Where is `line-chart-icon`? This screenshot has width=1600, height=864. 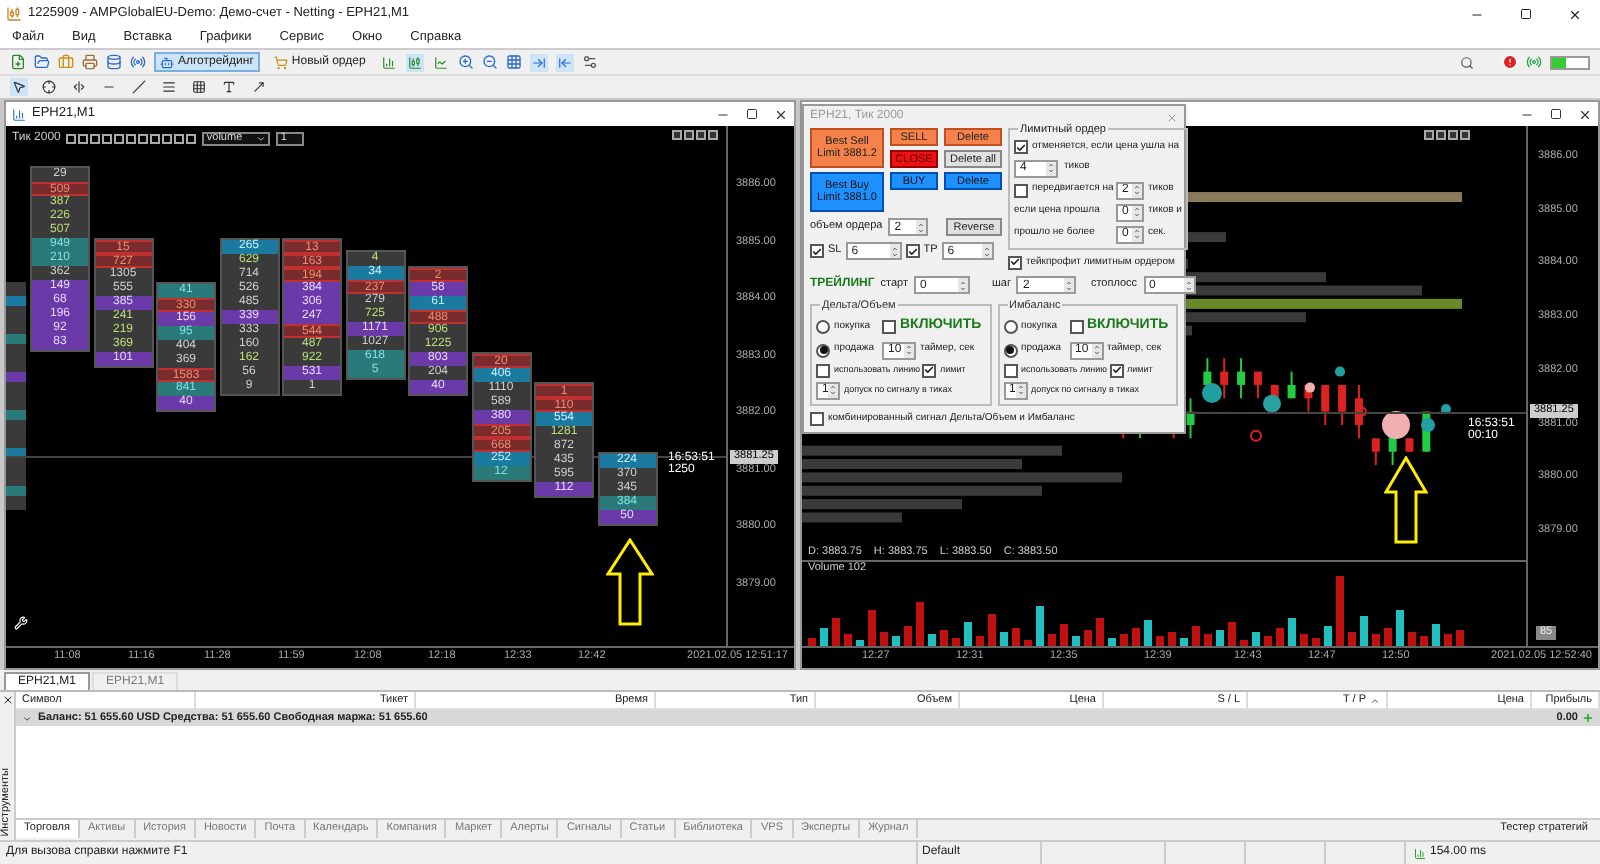
line-chart-icon is located at coordinates (440, 62).